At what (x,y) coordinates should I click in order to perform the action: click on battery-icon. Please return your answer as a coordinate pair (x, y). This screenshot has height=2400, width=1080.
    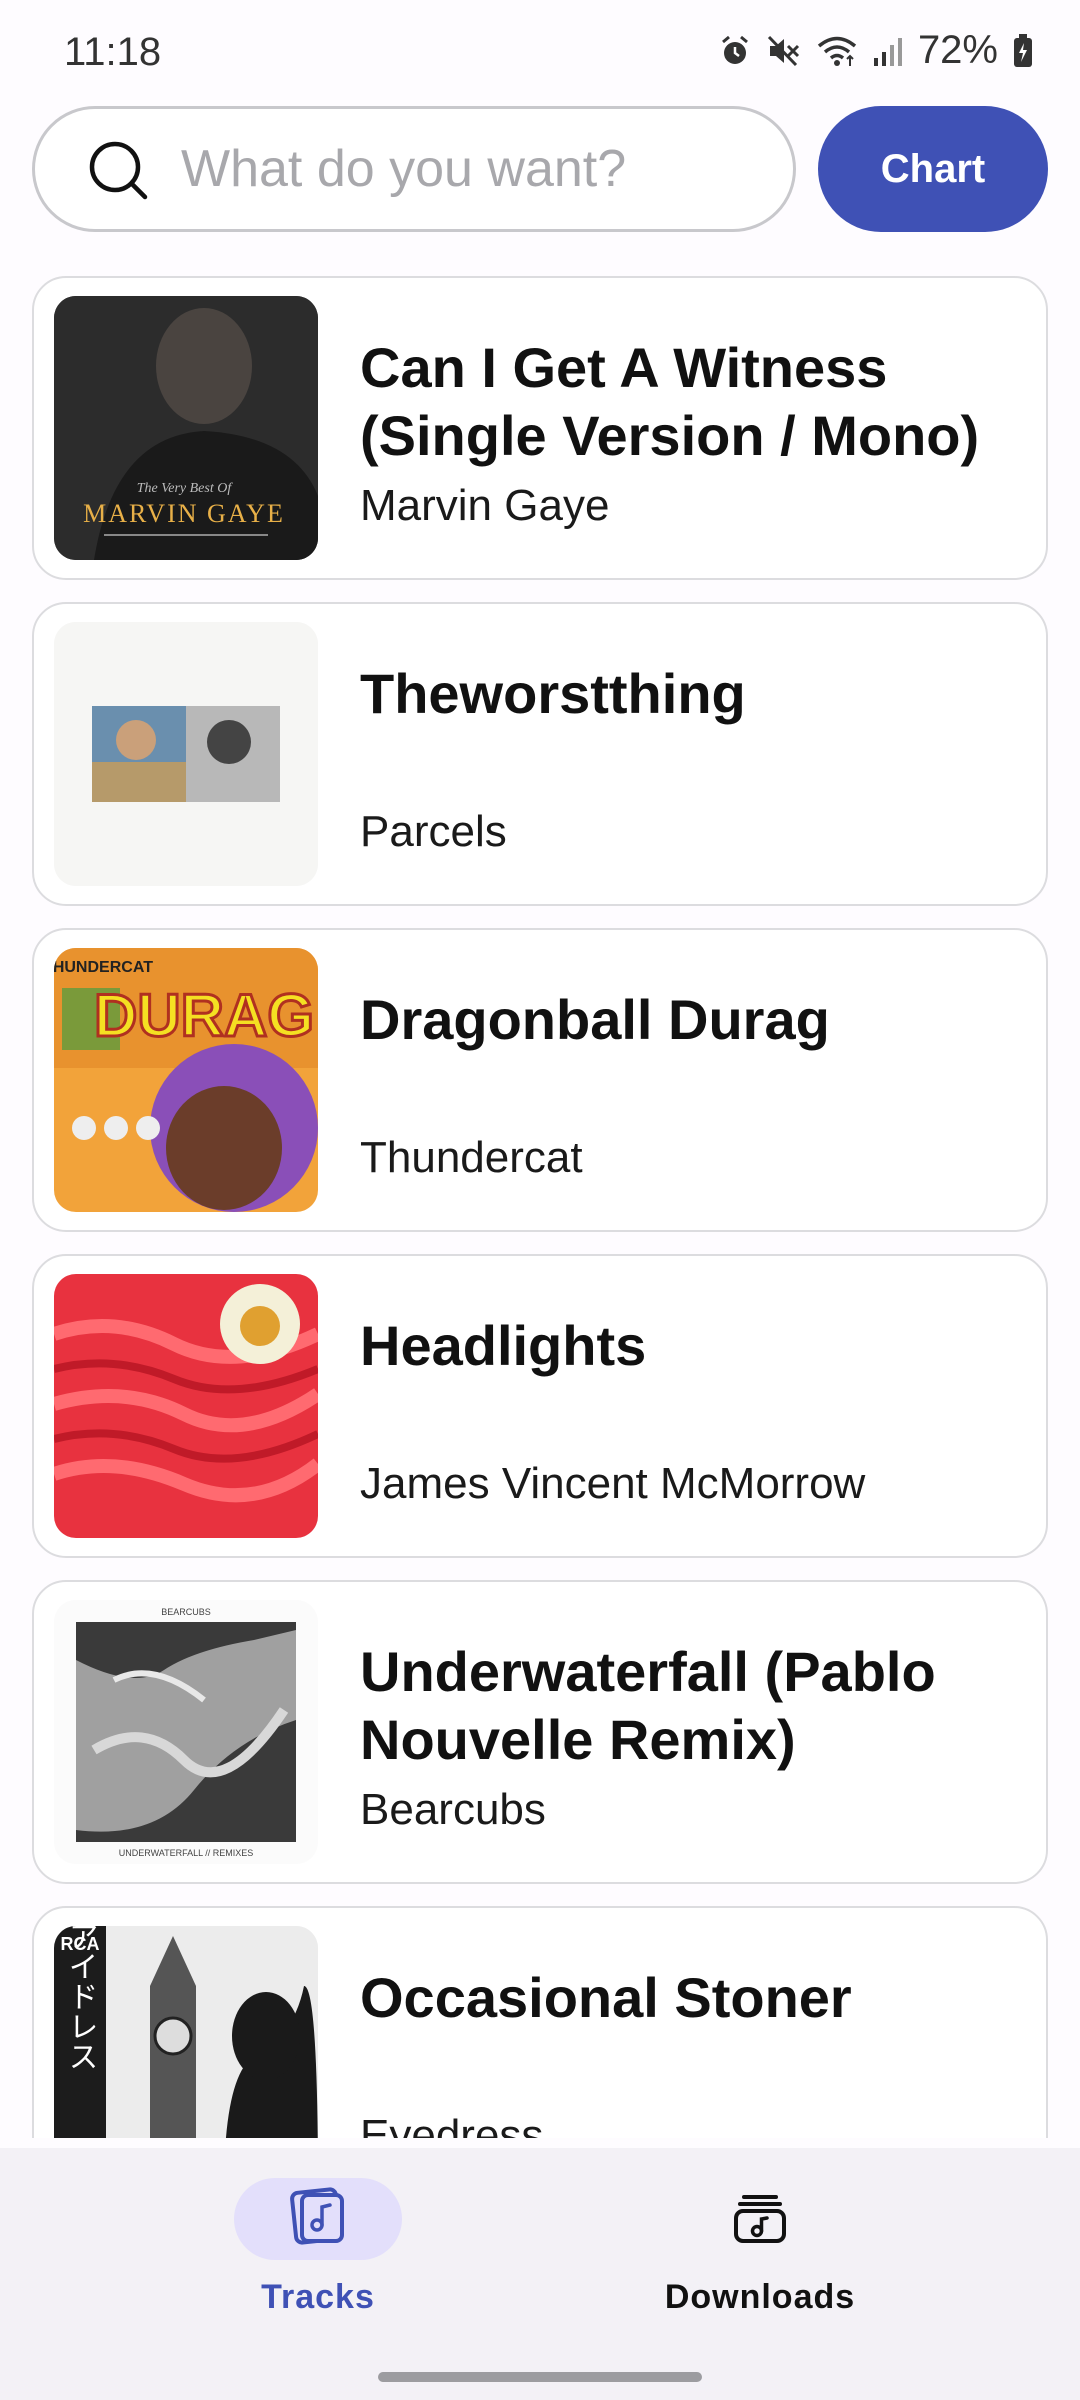
    Looking at the image, I should click on (1023, 51).